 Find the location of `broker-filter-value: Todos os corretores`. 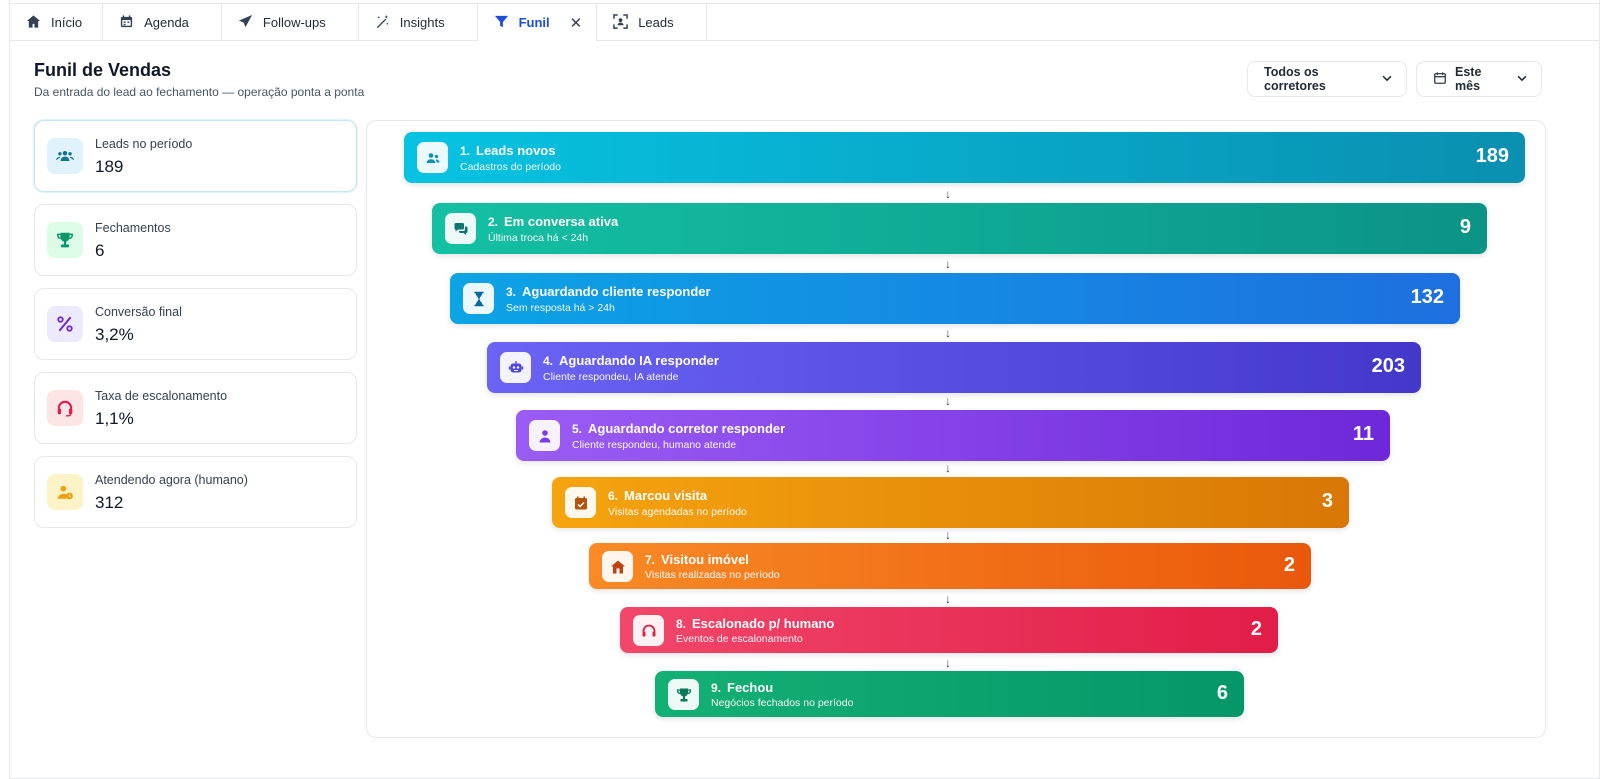

broker-filter-value: Todos os corretores is located at coordinates (1295, 79).